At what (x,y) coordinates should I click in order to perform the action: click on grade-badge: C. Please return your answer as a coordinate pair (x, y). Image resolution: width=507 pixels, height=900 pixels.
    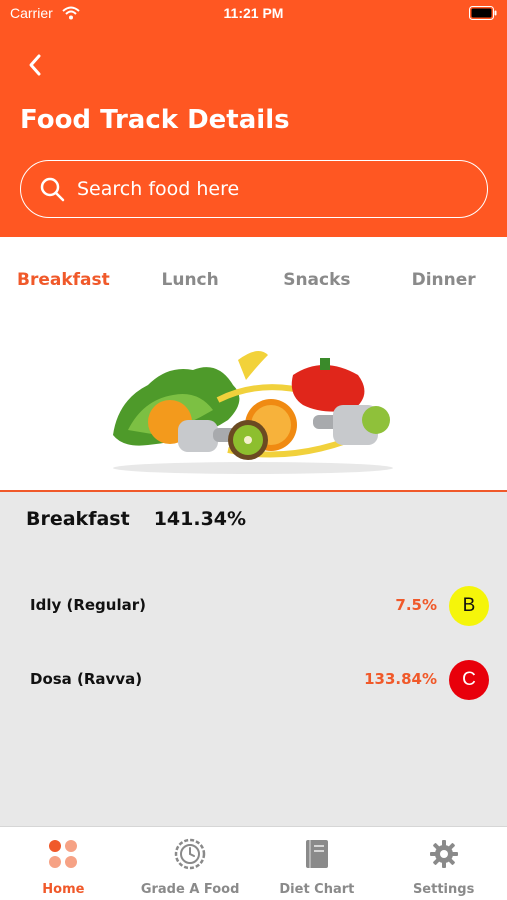
    Looking at the image, I should click on (469, 680).